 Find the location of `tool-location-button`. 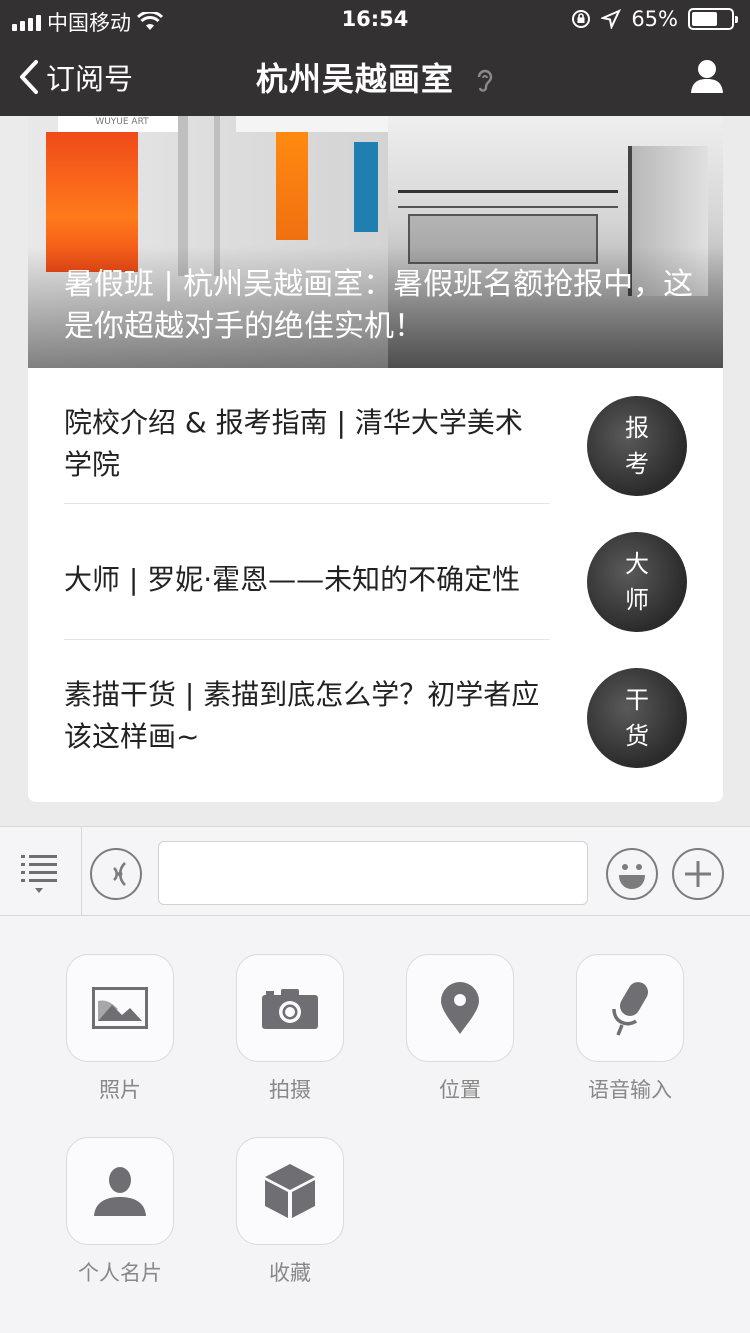

tool-location-button is located at coordinates (460, 1008).